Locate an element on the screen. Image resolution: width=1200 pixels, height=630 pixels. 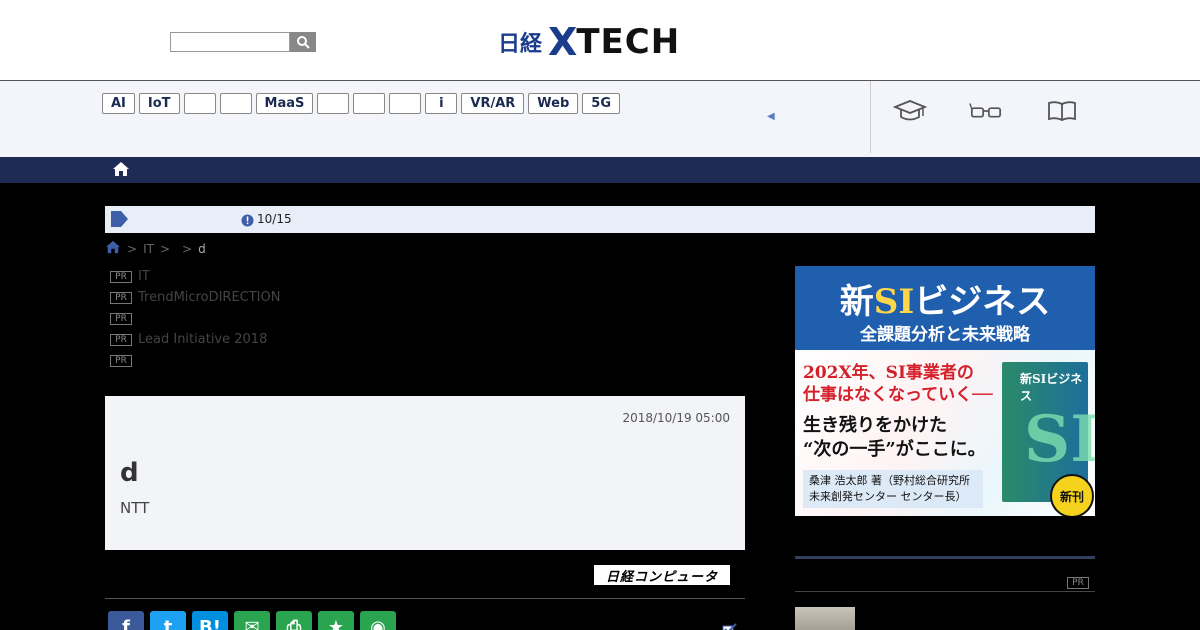
ad-title-si: SI is located at coordinates (894, 302).